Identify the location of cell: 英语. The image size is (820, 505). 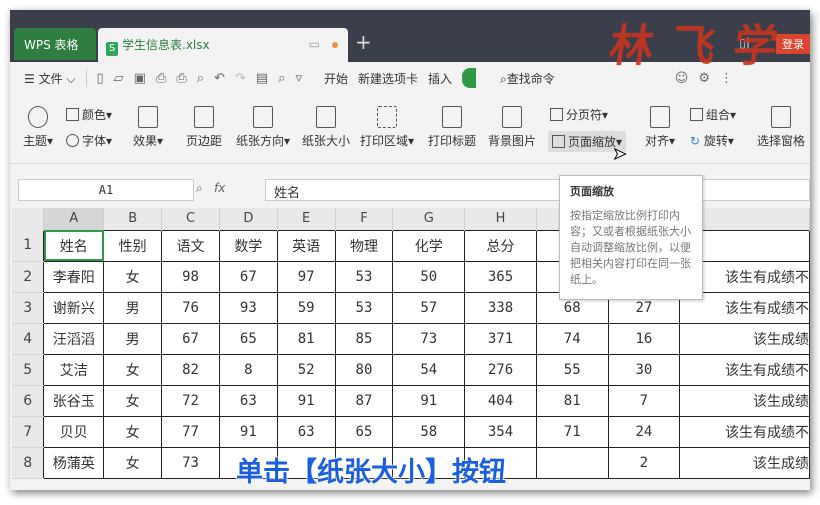
(306, 245).